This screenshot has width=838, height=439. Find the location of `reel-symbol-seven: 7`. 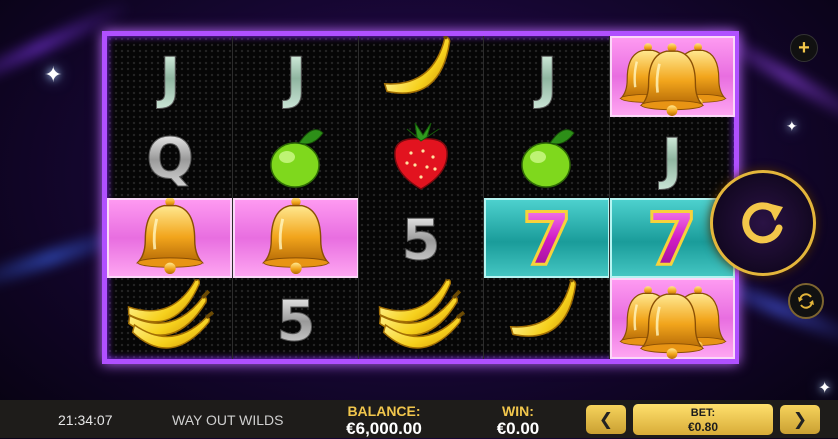

reel-symbol-seven: 7 is located at coordinates (547, 238).